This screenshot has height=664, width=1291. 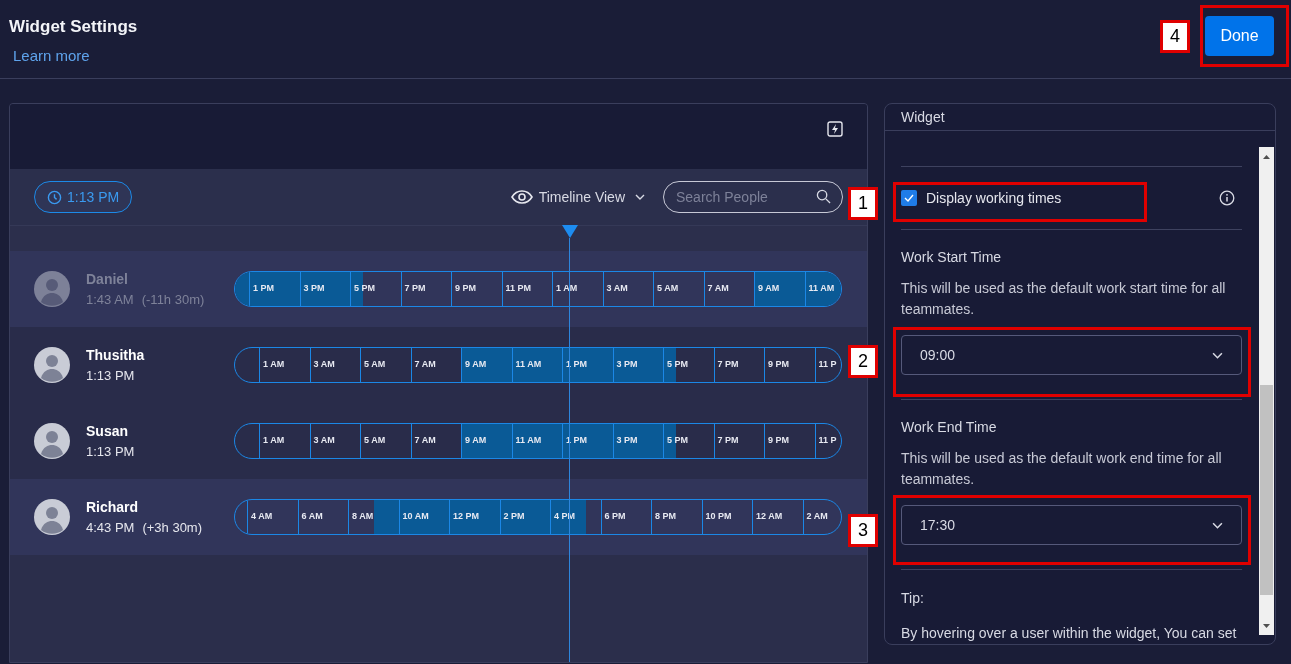 What do you see at coordinates (73, 27) in the screenshot?
I see `page-title: Widget Settings` at bounding box center [73, 27].